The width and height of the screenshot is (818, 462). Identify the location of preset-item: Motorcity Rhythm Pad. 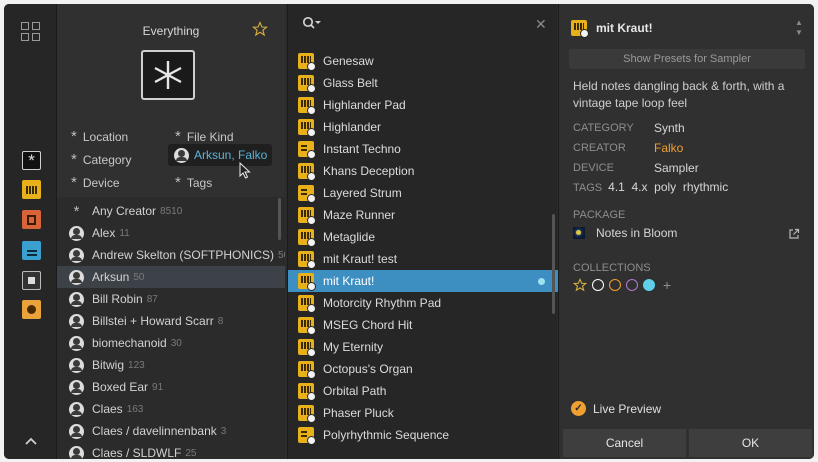
(423, 303).